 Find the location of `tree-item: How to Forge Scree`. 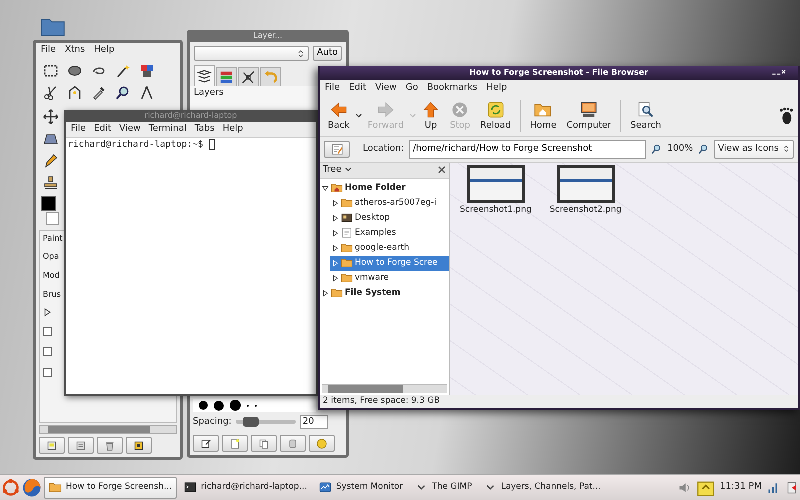

tree-item: How to Forge Scree is located at coordinates (389, 263).